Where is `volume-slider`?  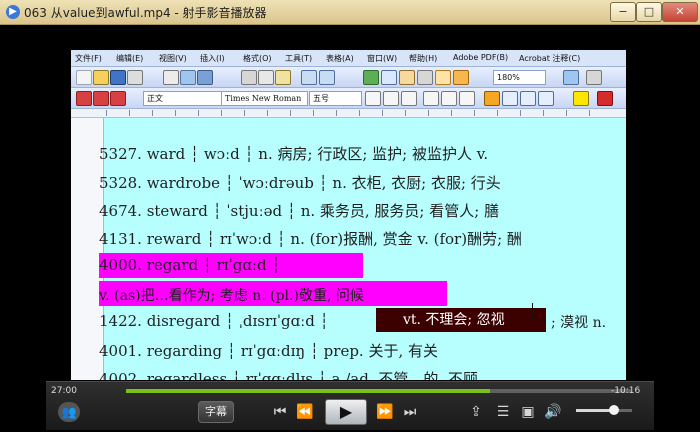 volume-slider is located at coordinates (604, 410).